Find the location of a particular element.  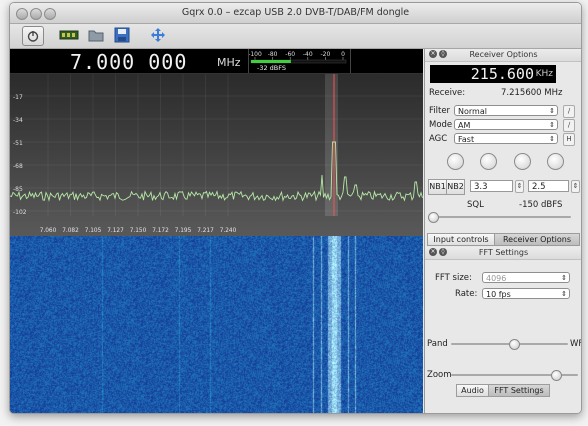

open-button is located at coordinates (96, 35).